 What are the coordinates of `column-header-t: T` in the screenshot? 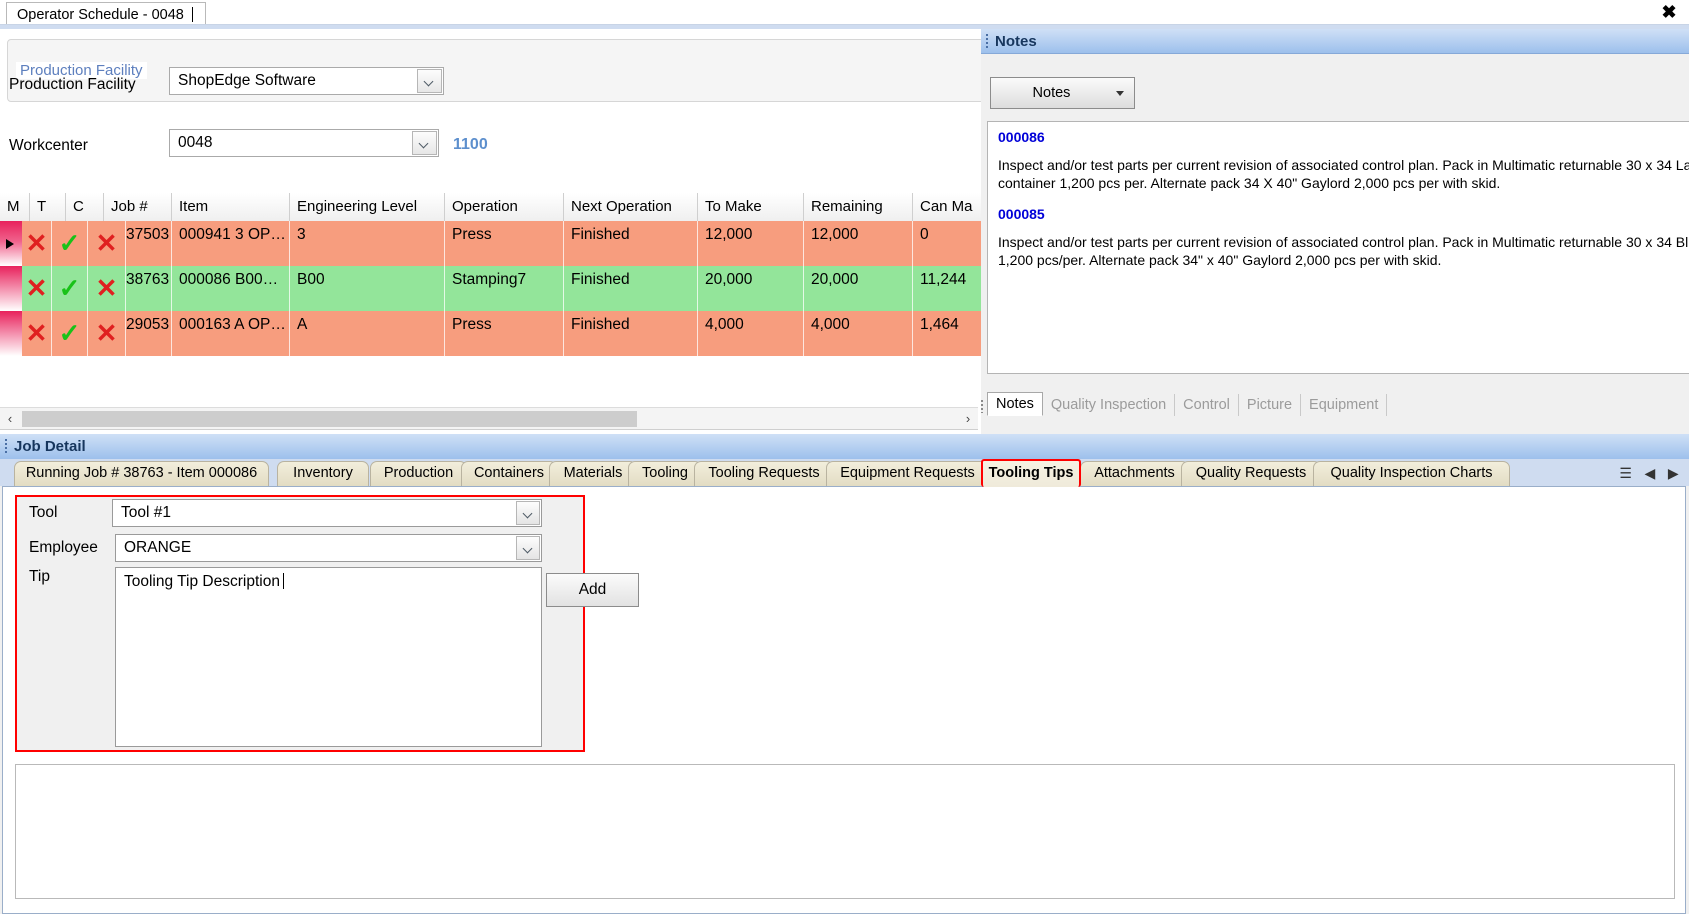 It's located at (48, 207).